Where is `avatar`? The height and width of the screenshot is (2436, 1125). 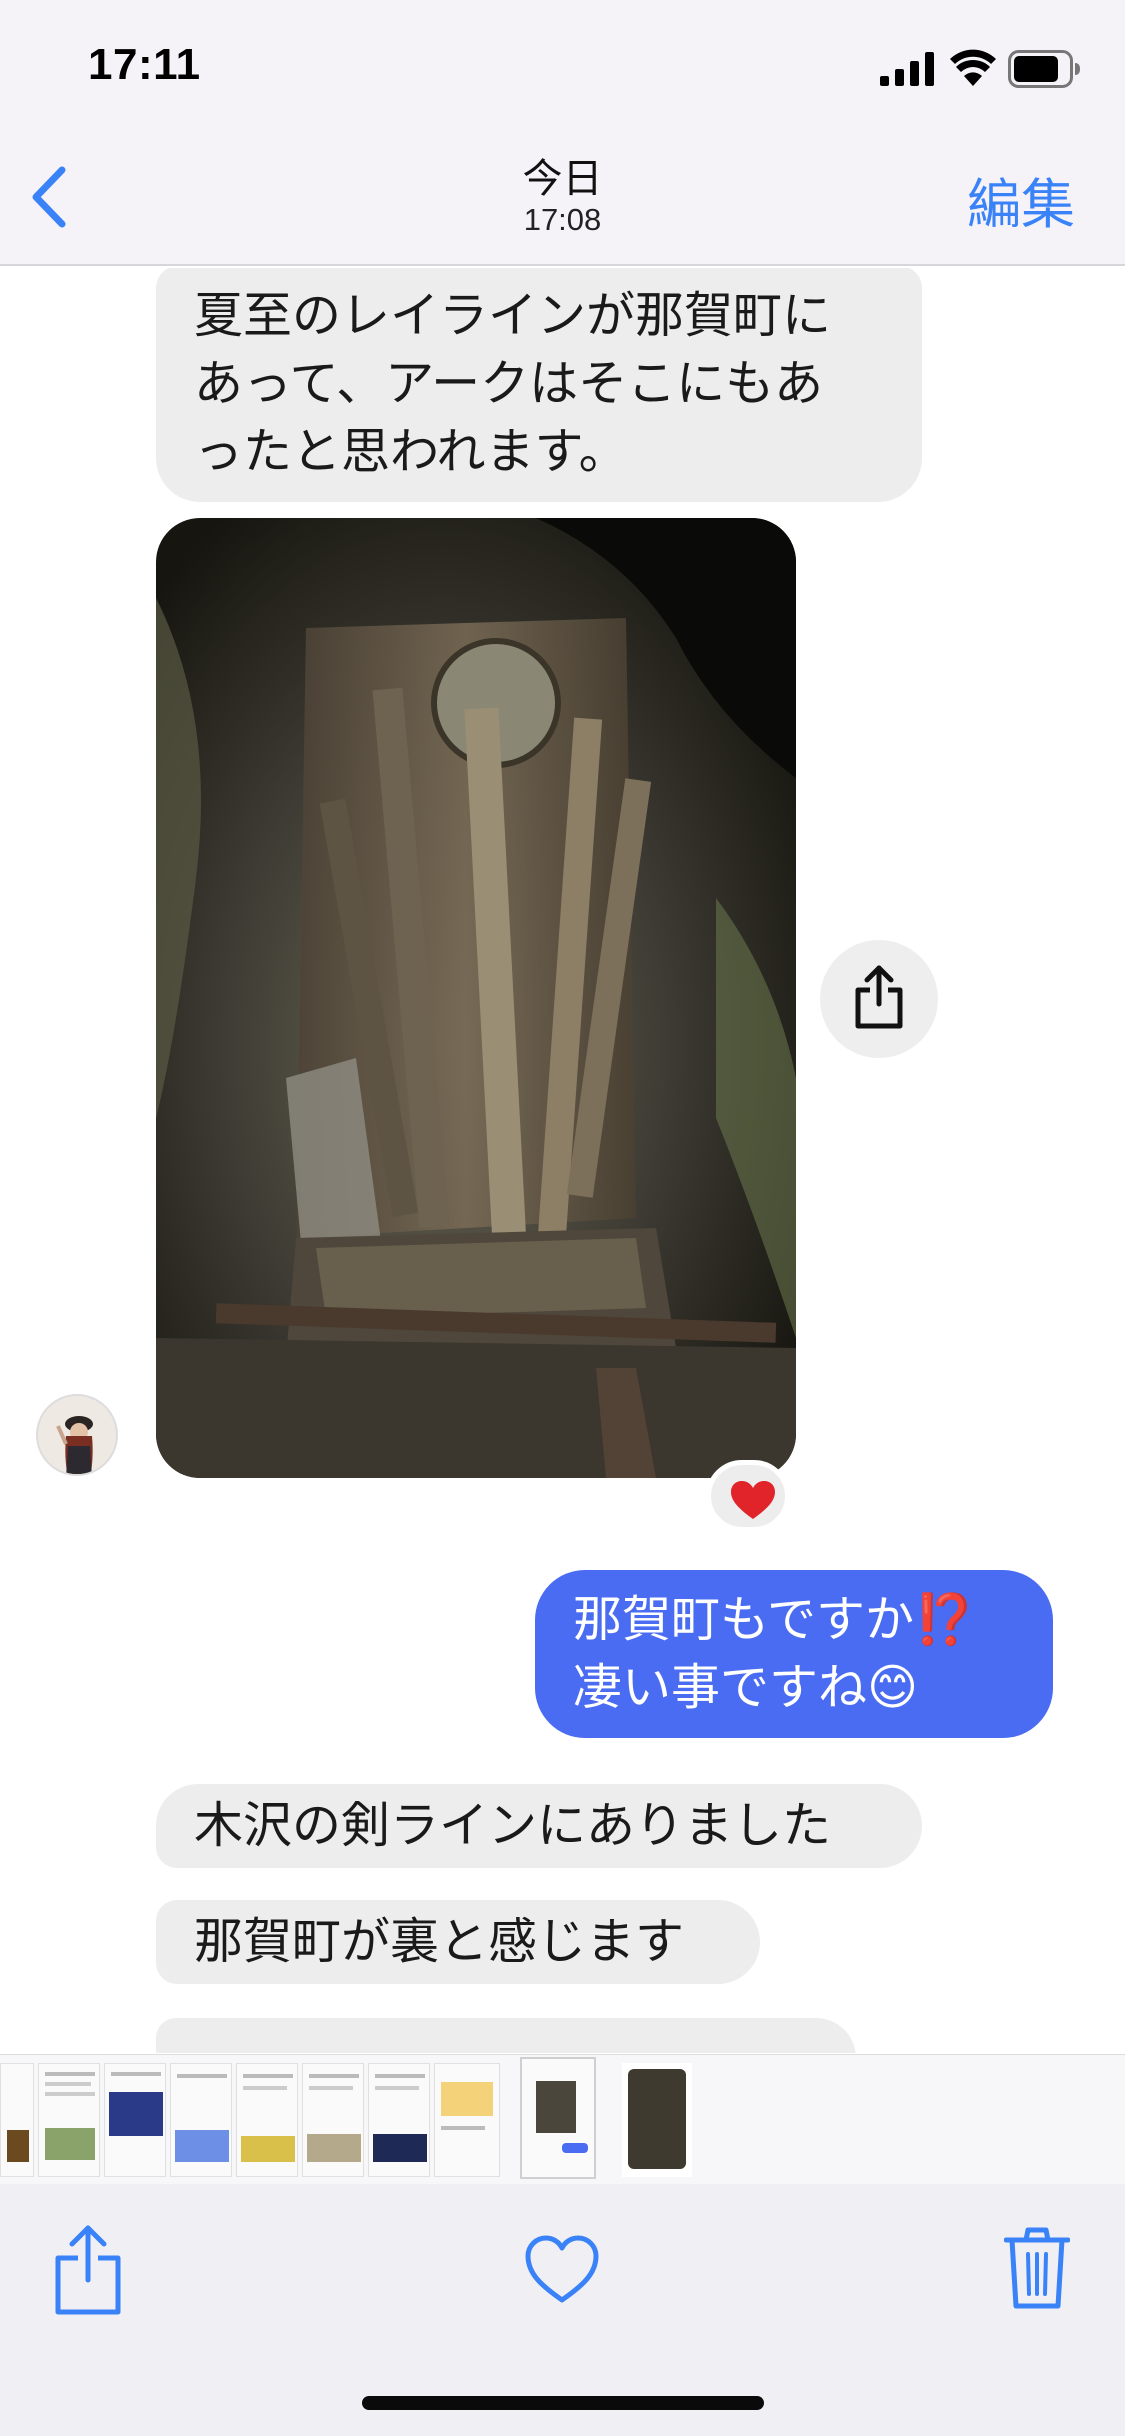
avatar is located at coordinates (77, 1435).